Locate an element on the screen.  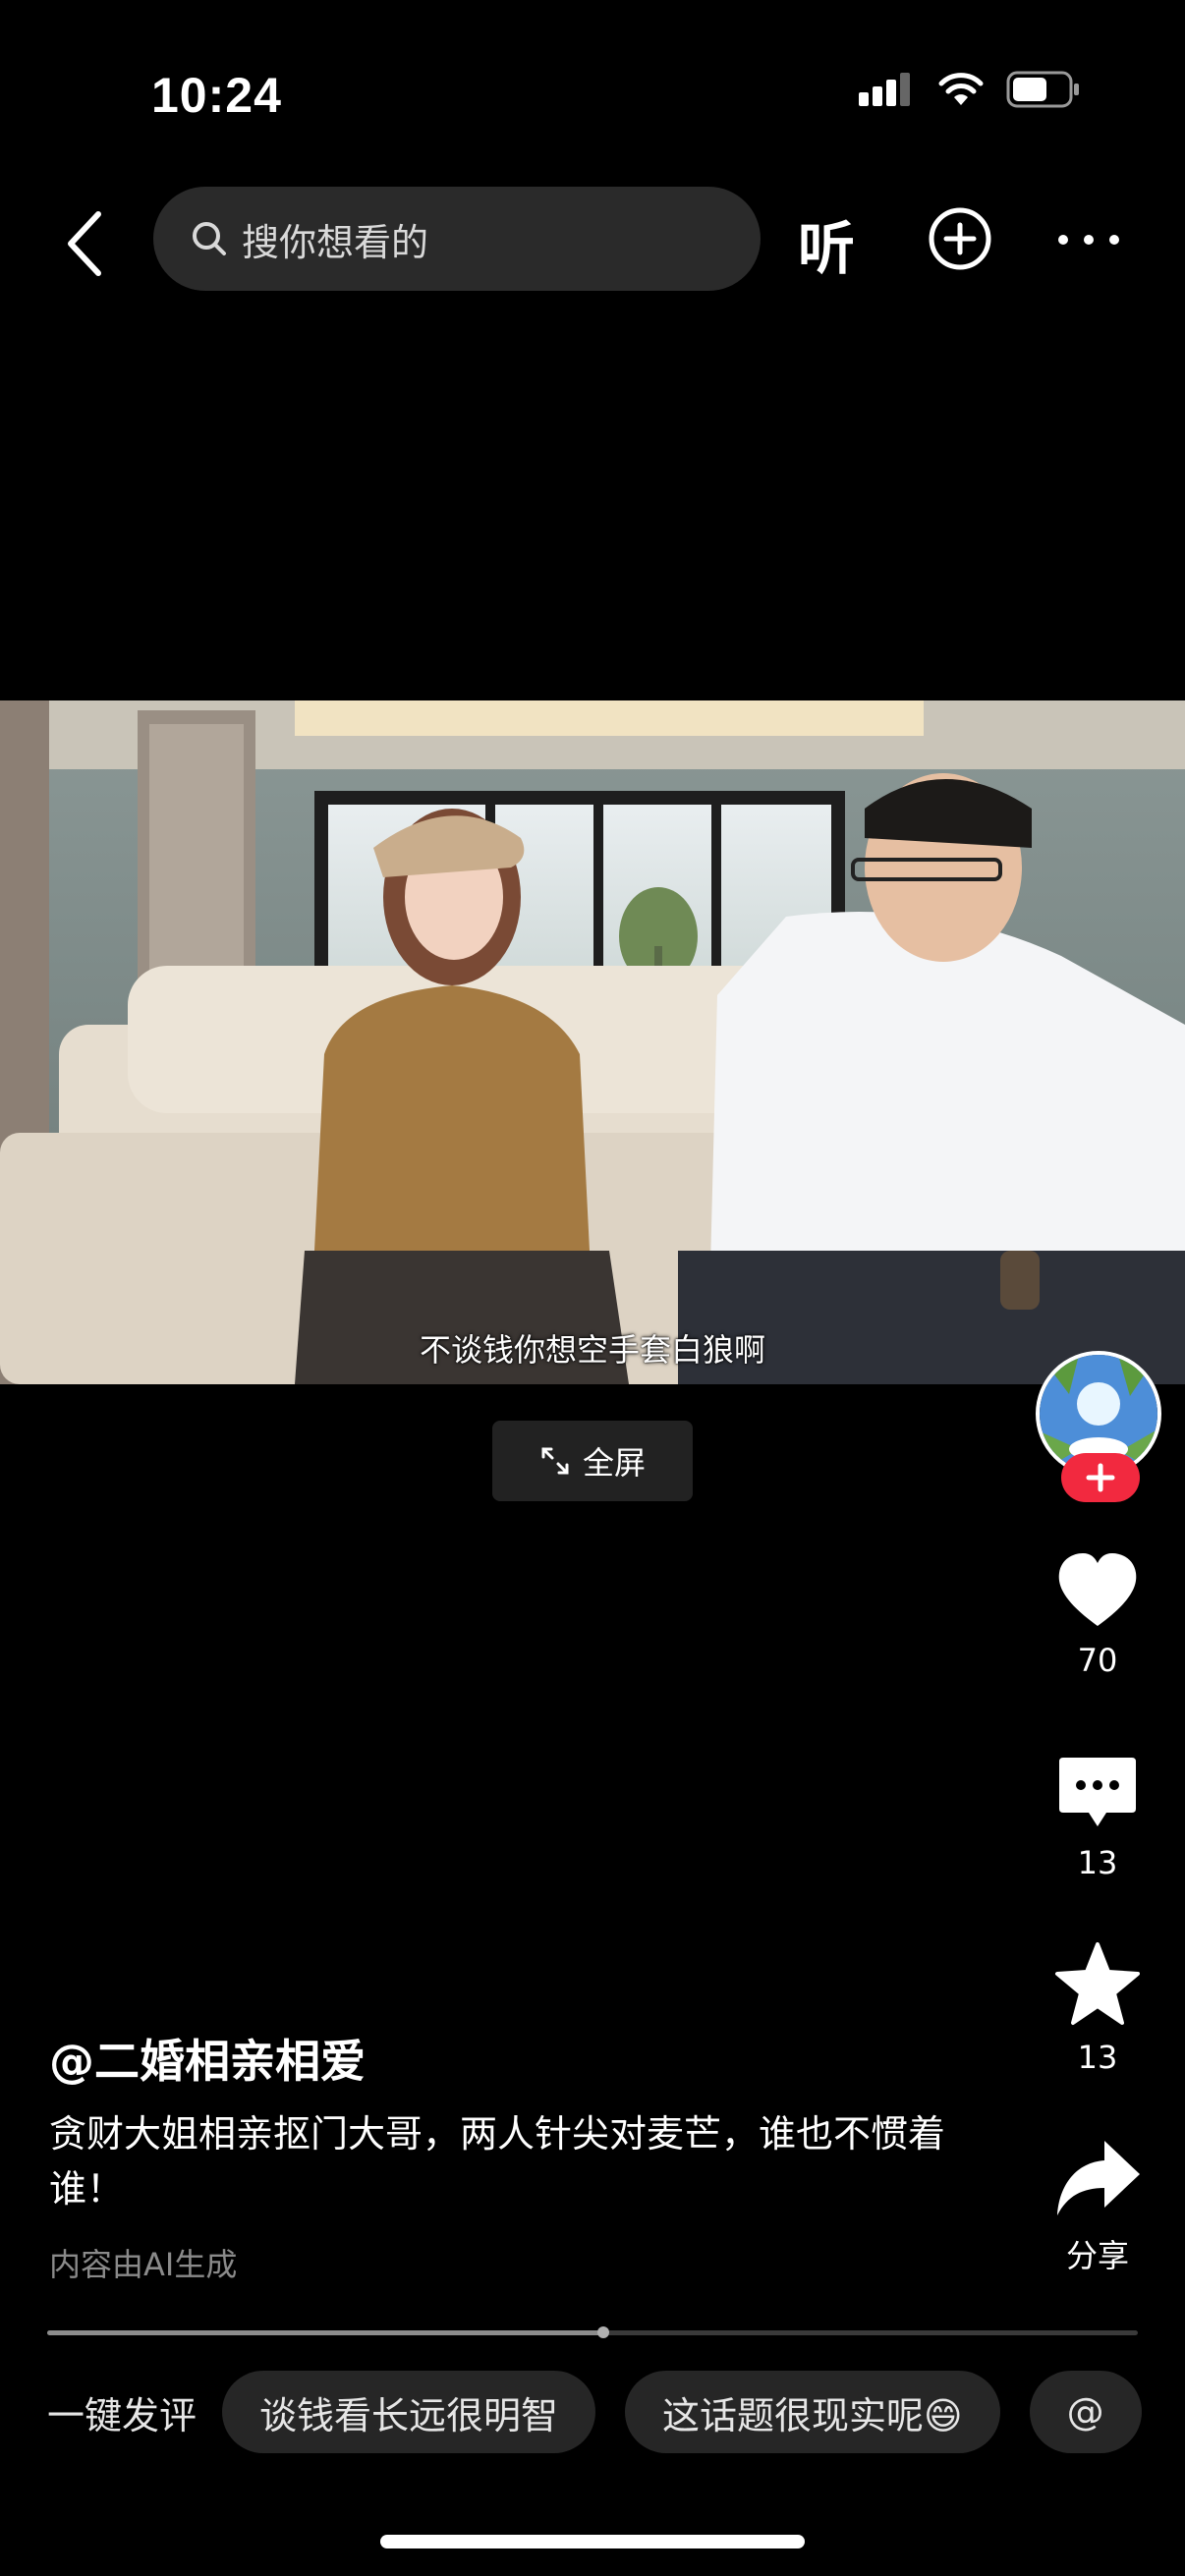
status-icons is located at coordinates (970, 89).